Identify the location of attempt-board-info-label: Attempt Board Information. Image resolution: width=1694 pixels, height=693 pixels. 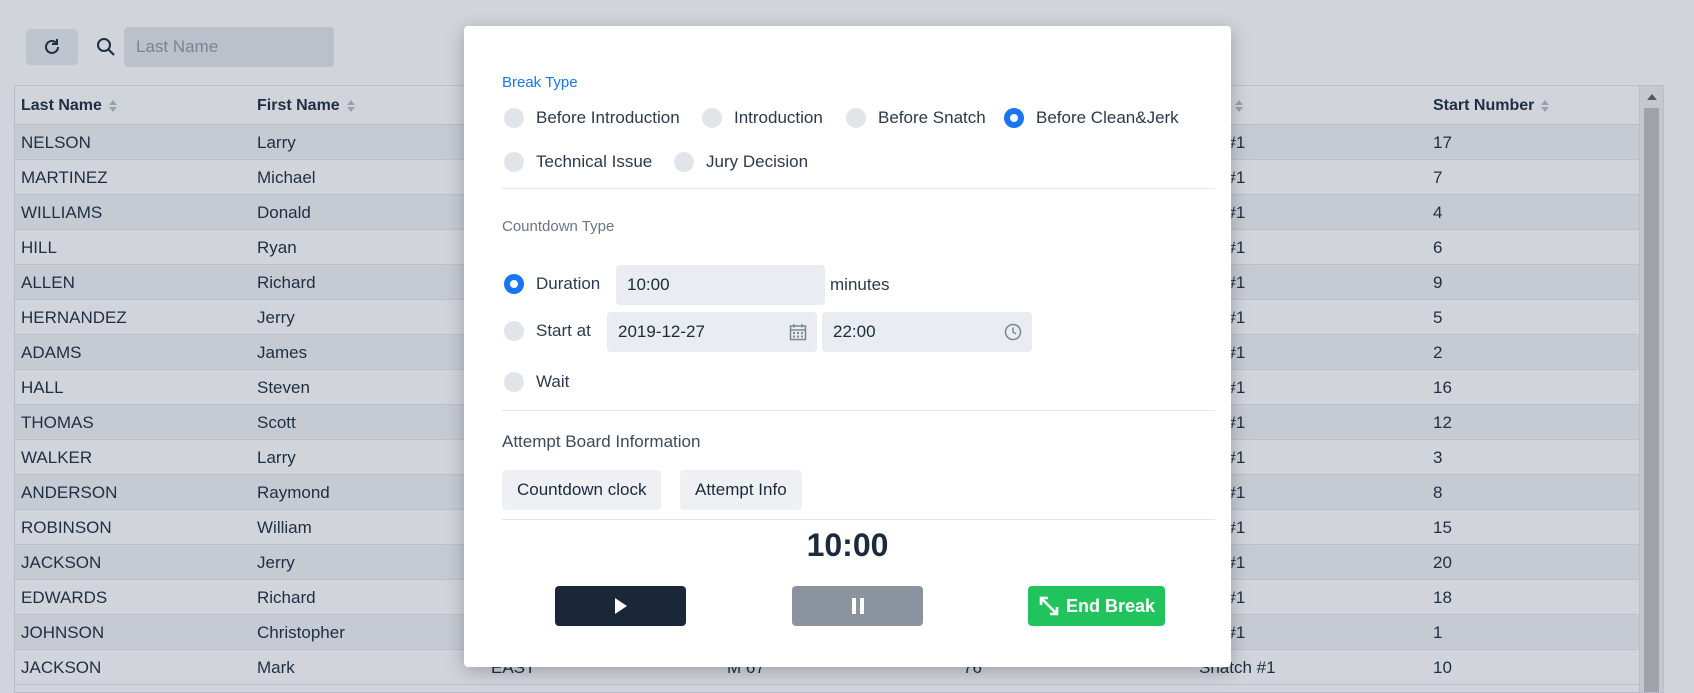
(601, 441).